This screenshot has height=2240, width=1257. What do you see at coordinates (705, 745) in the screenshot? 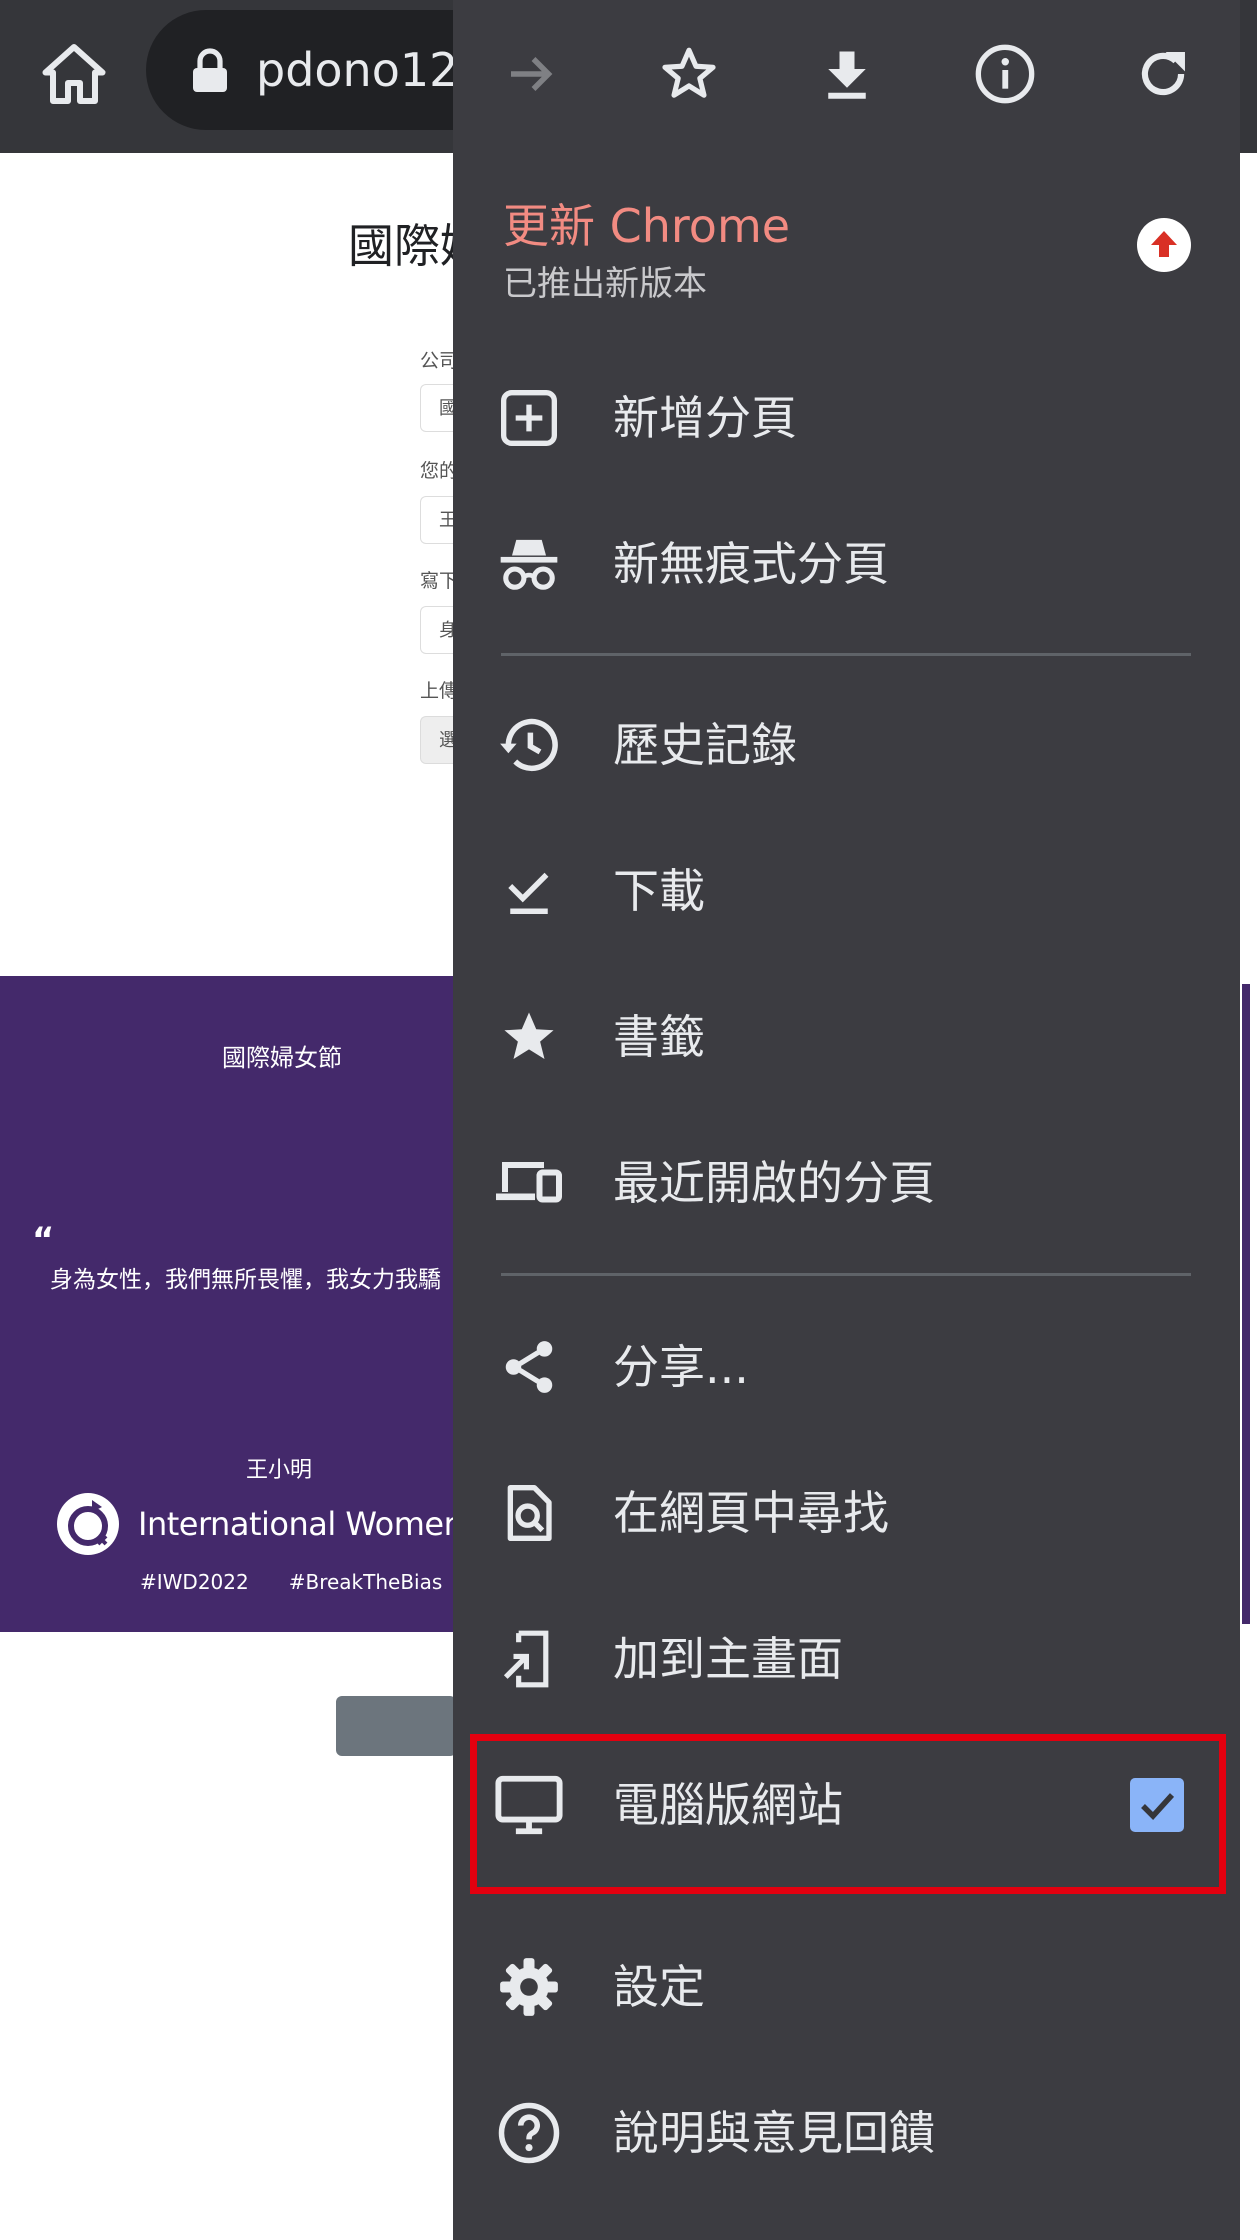
I see `menu-item-label: 歷史記錄` at bounding box center [705, 745].